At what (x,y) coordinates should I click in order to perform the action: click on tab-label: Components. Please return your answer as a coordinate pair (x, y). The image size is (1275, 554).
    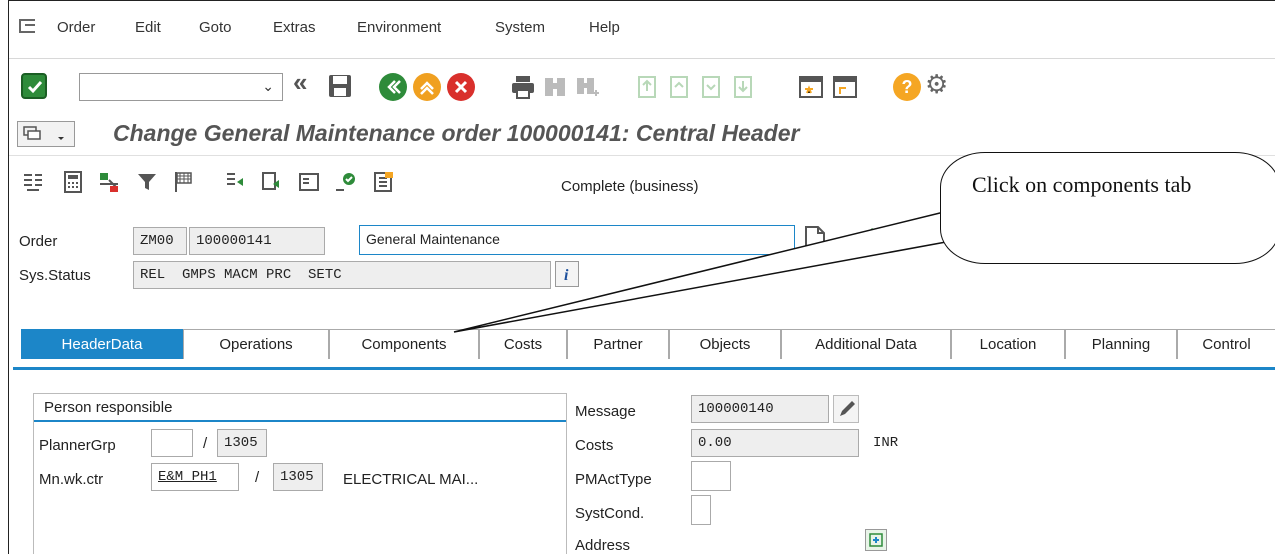
    Looking at the image, I should click on (404, 344).